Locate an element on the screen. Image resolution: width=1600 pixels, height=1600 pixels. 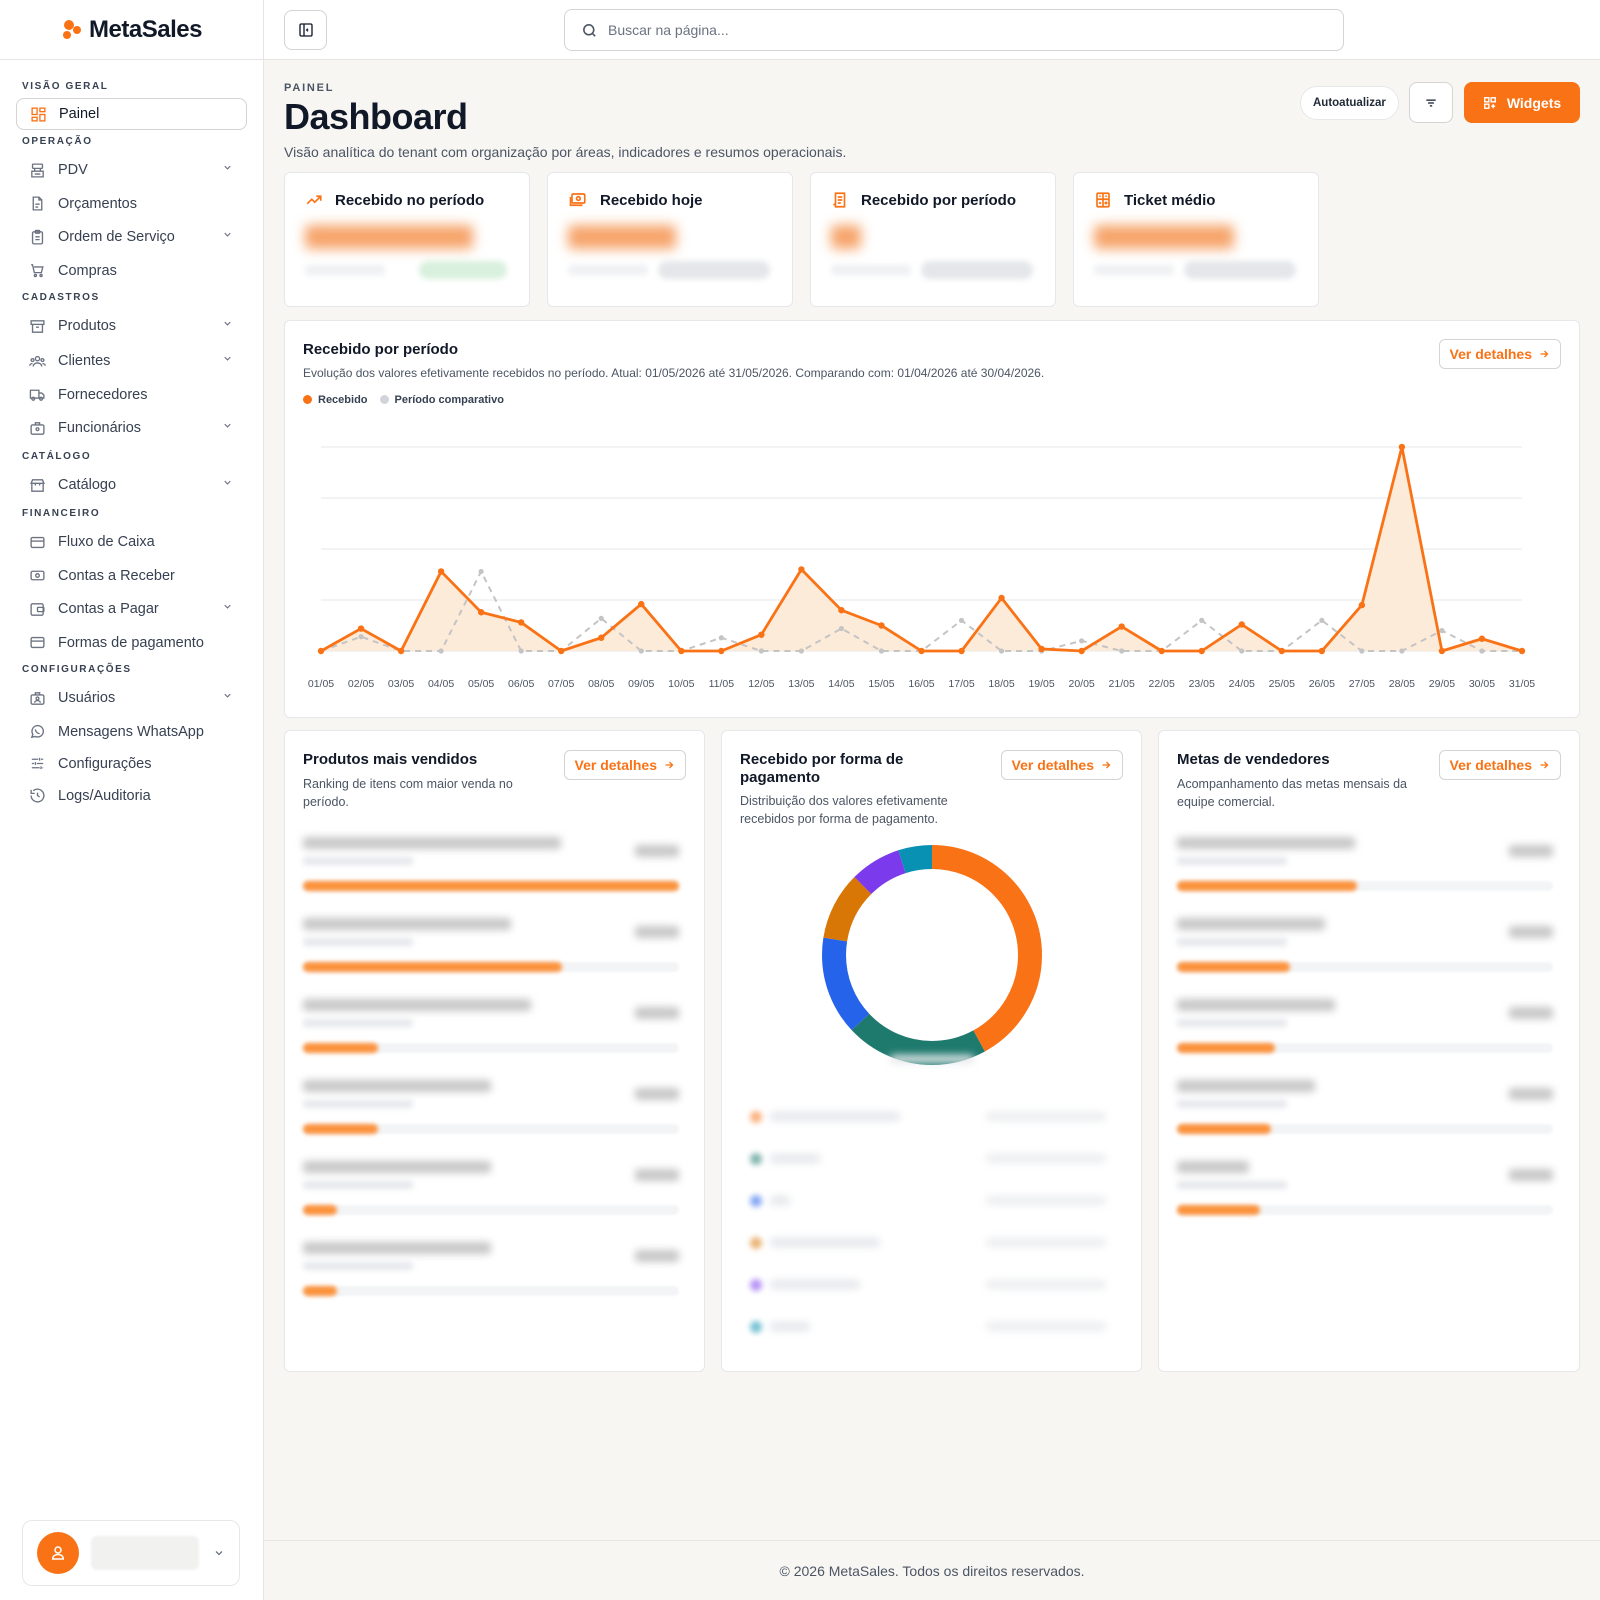
chart-legend: Recebido Período comparativo is located at coordinates (403, 400).